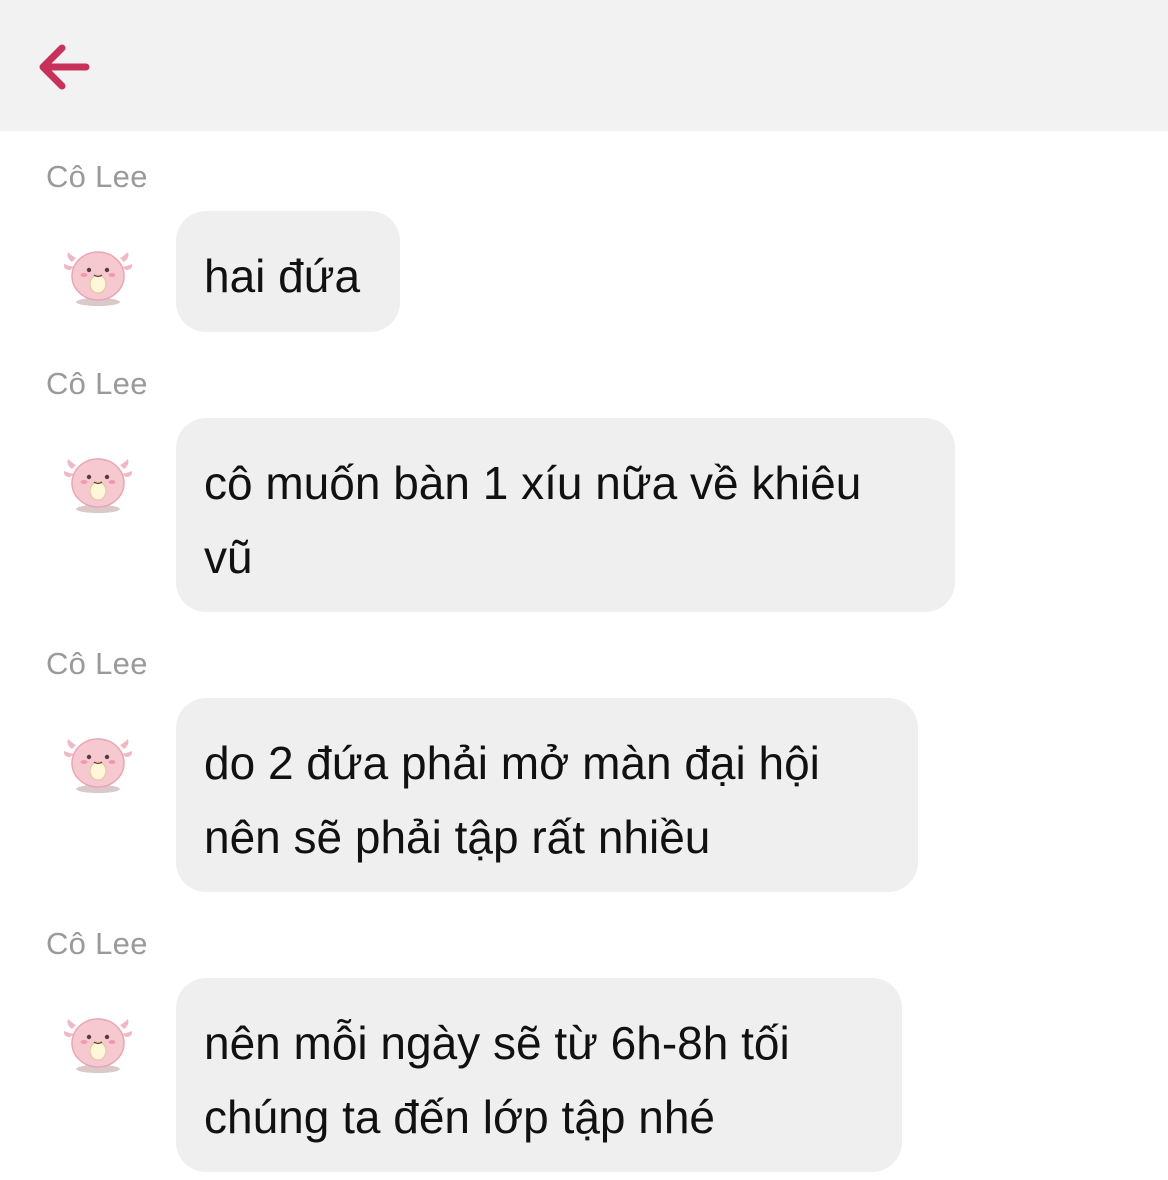 The height and width of the screenshot is (1180, 1168). Describe the element at coordinates (497, 1043) in the screenshot. I see `message-text-line: nên mỗi ngày sẽ từ 6h-8h tối` at that location.